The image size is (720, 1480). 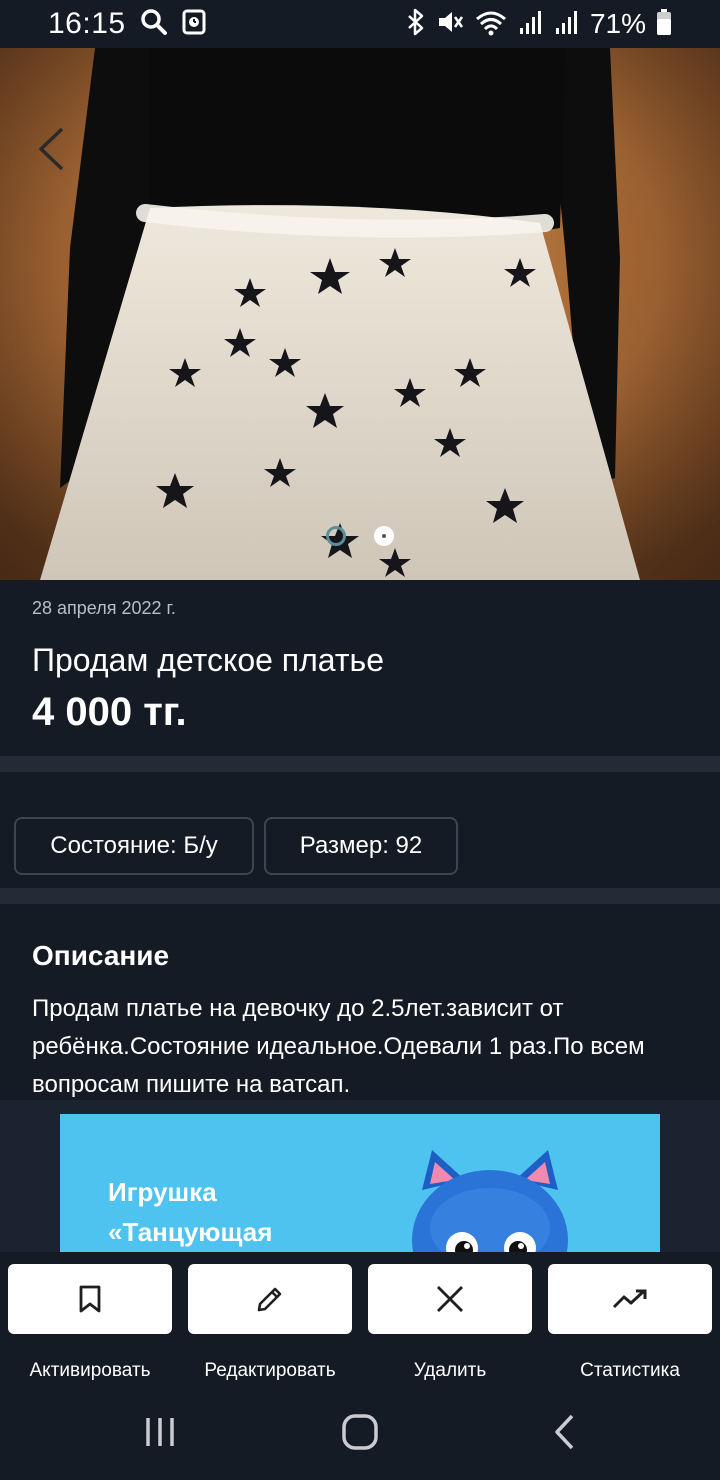 What do you see at coordinates (336, 536) in the screenshot?
I see `pagination-dot` at bounding box center [336, 536].